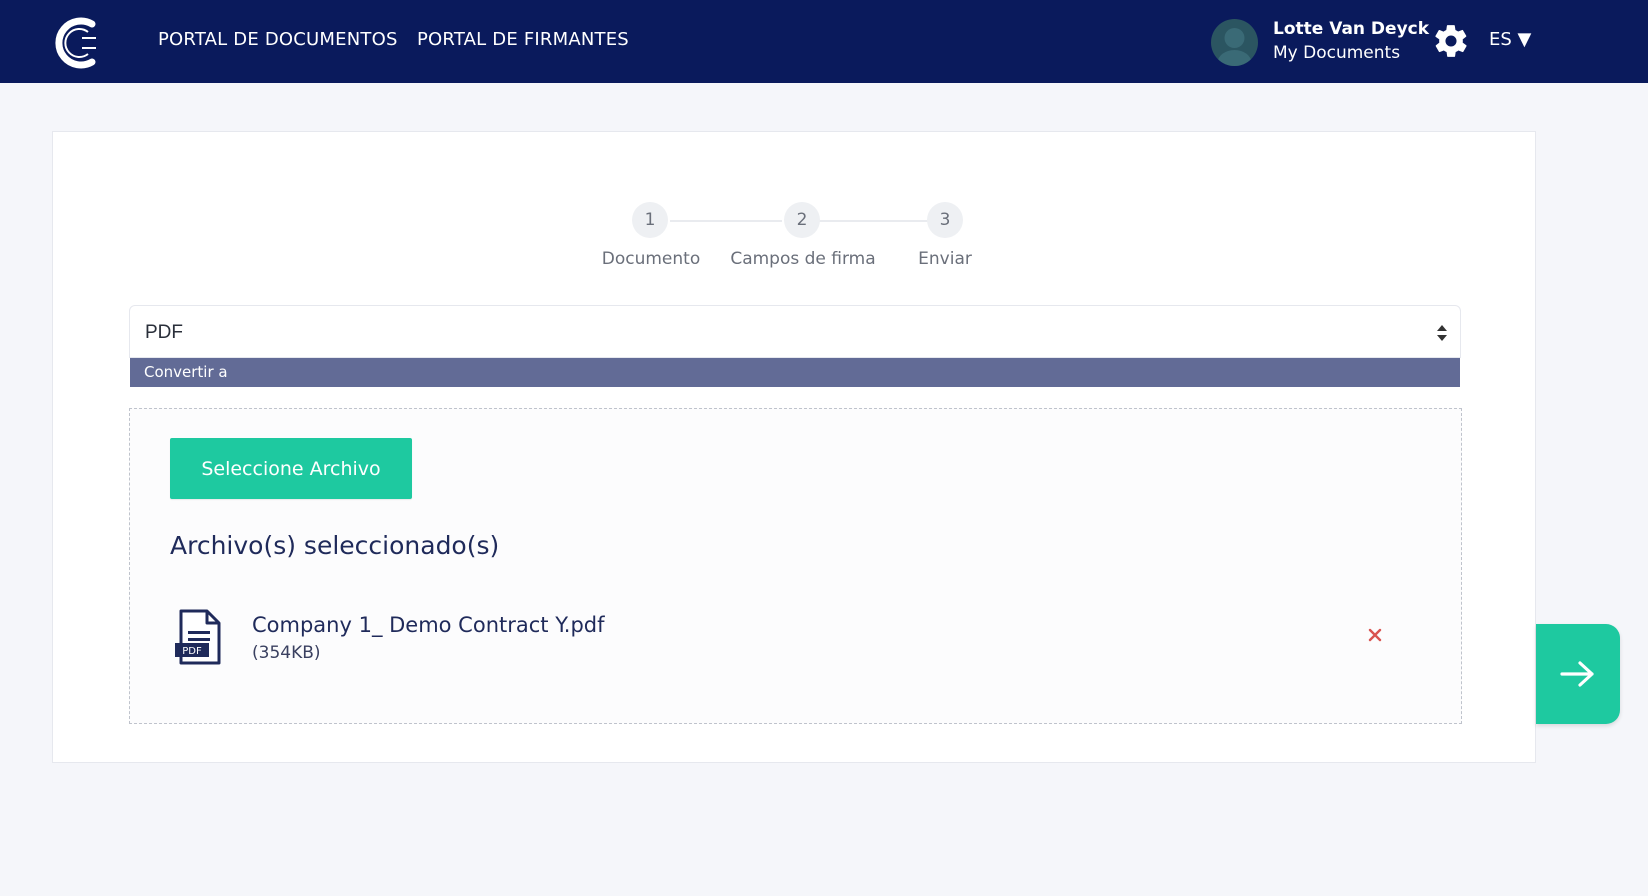  I want to click on step-3-circle: 3, so click(945, 220).